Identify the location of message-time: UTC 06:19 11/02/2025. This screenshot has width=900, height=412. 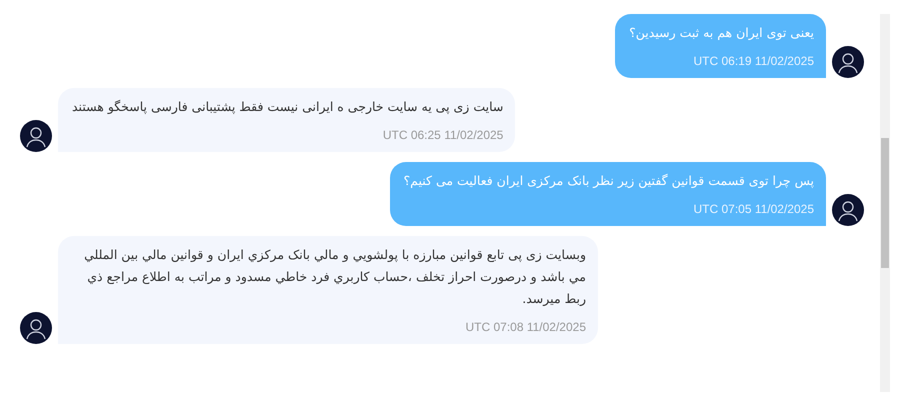
(753, 61).